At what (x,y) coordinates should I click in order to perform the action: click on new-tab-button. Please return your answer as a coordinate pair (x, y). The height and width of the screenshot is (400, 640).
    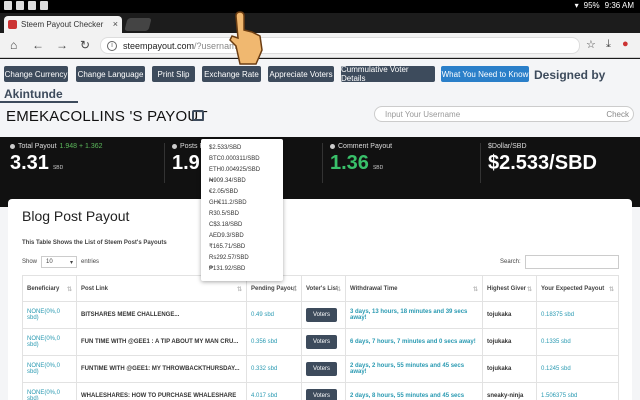
    Looking at the image, I should click on (138, 24).